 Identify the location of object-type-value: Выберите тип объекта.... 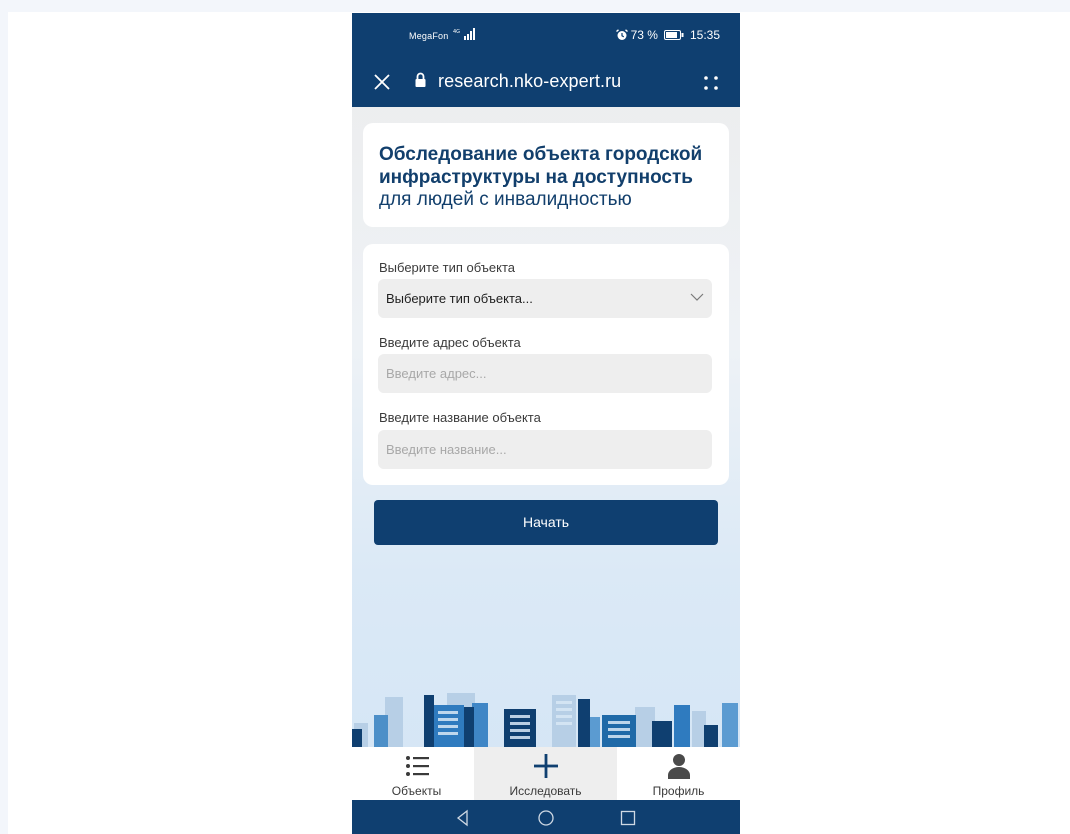
(459, 298).